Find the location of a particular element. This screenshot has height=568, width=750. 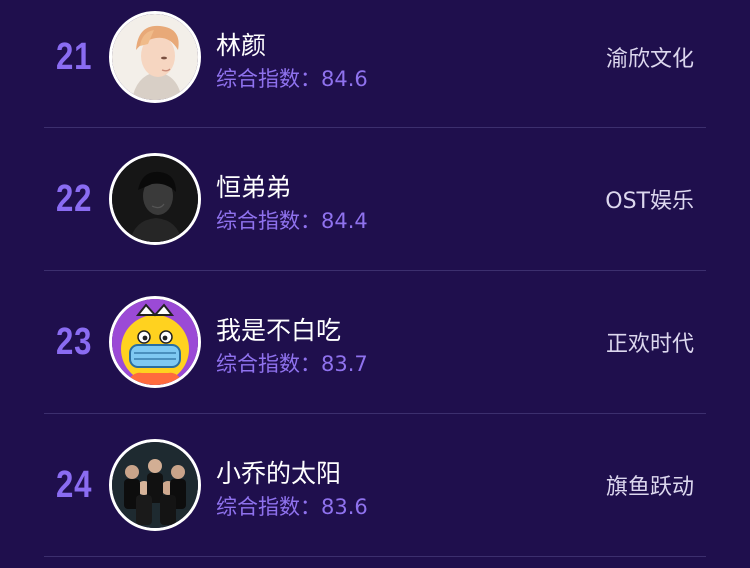

user-name: 恒弟弟 is located at coordinates (253, 186).